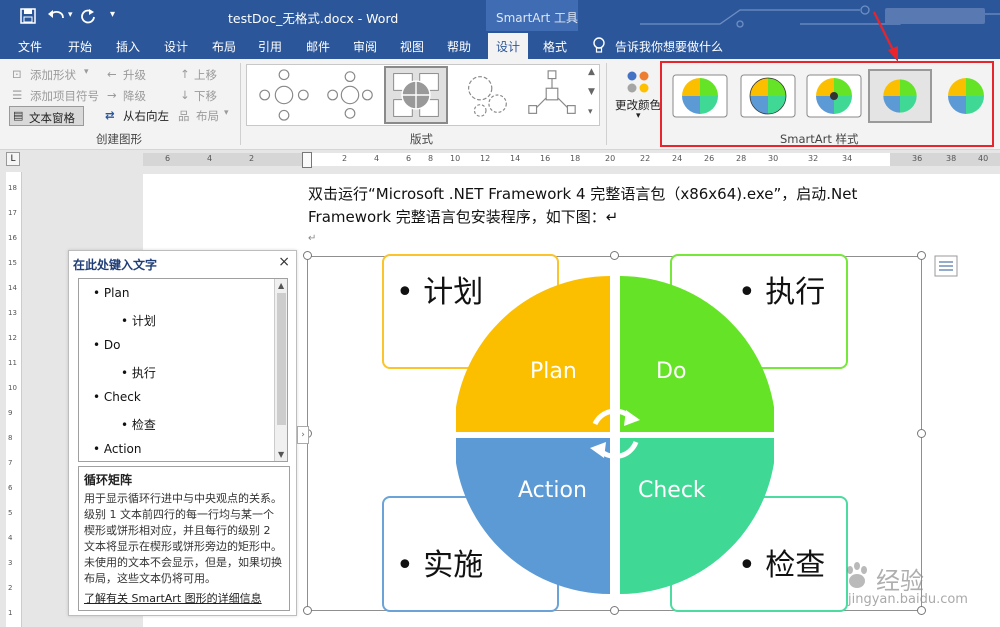 Image resolution: width=1000 pixels, height=627 pixels. What do you see at coordinates (10, 513) in the screenshot?
I see `vruler-label: 5` at bounding box center [10, 513].